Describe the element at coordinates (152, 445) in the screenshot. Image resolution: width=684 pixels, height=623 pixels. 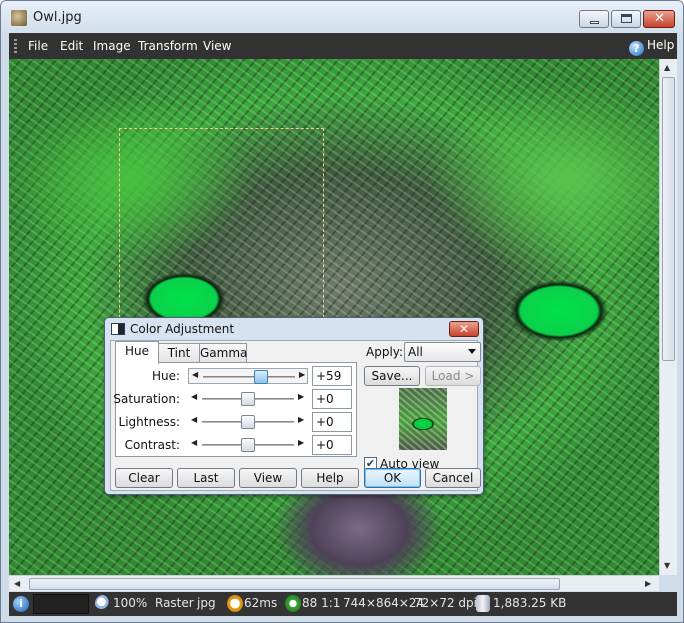
I see `contrast-label: Contrast:` at that location.